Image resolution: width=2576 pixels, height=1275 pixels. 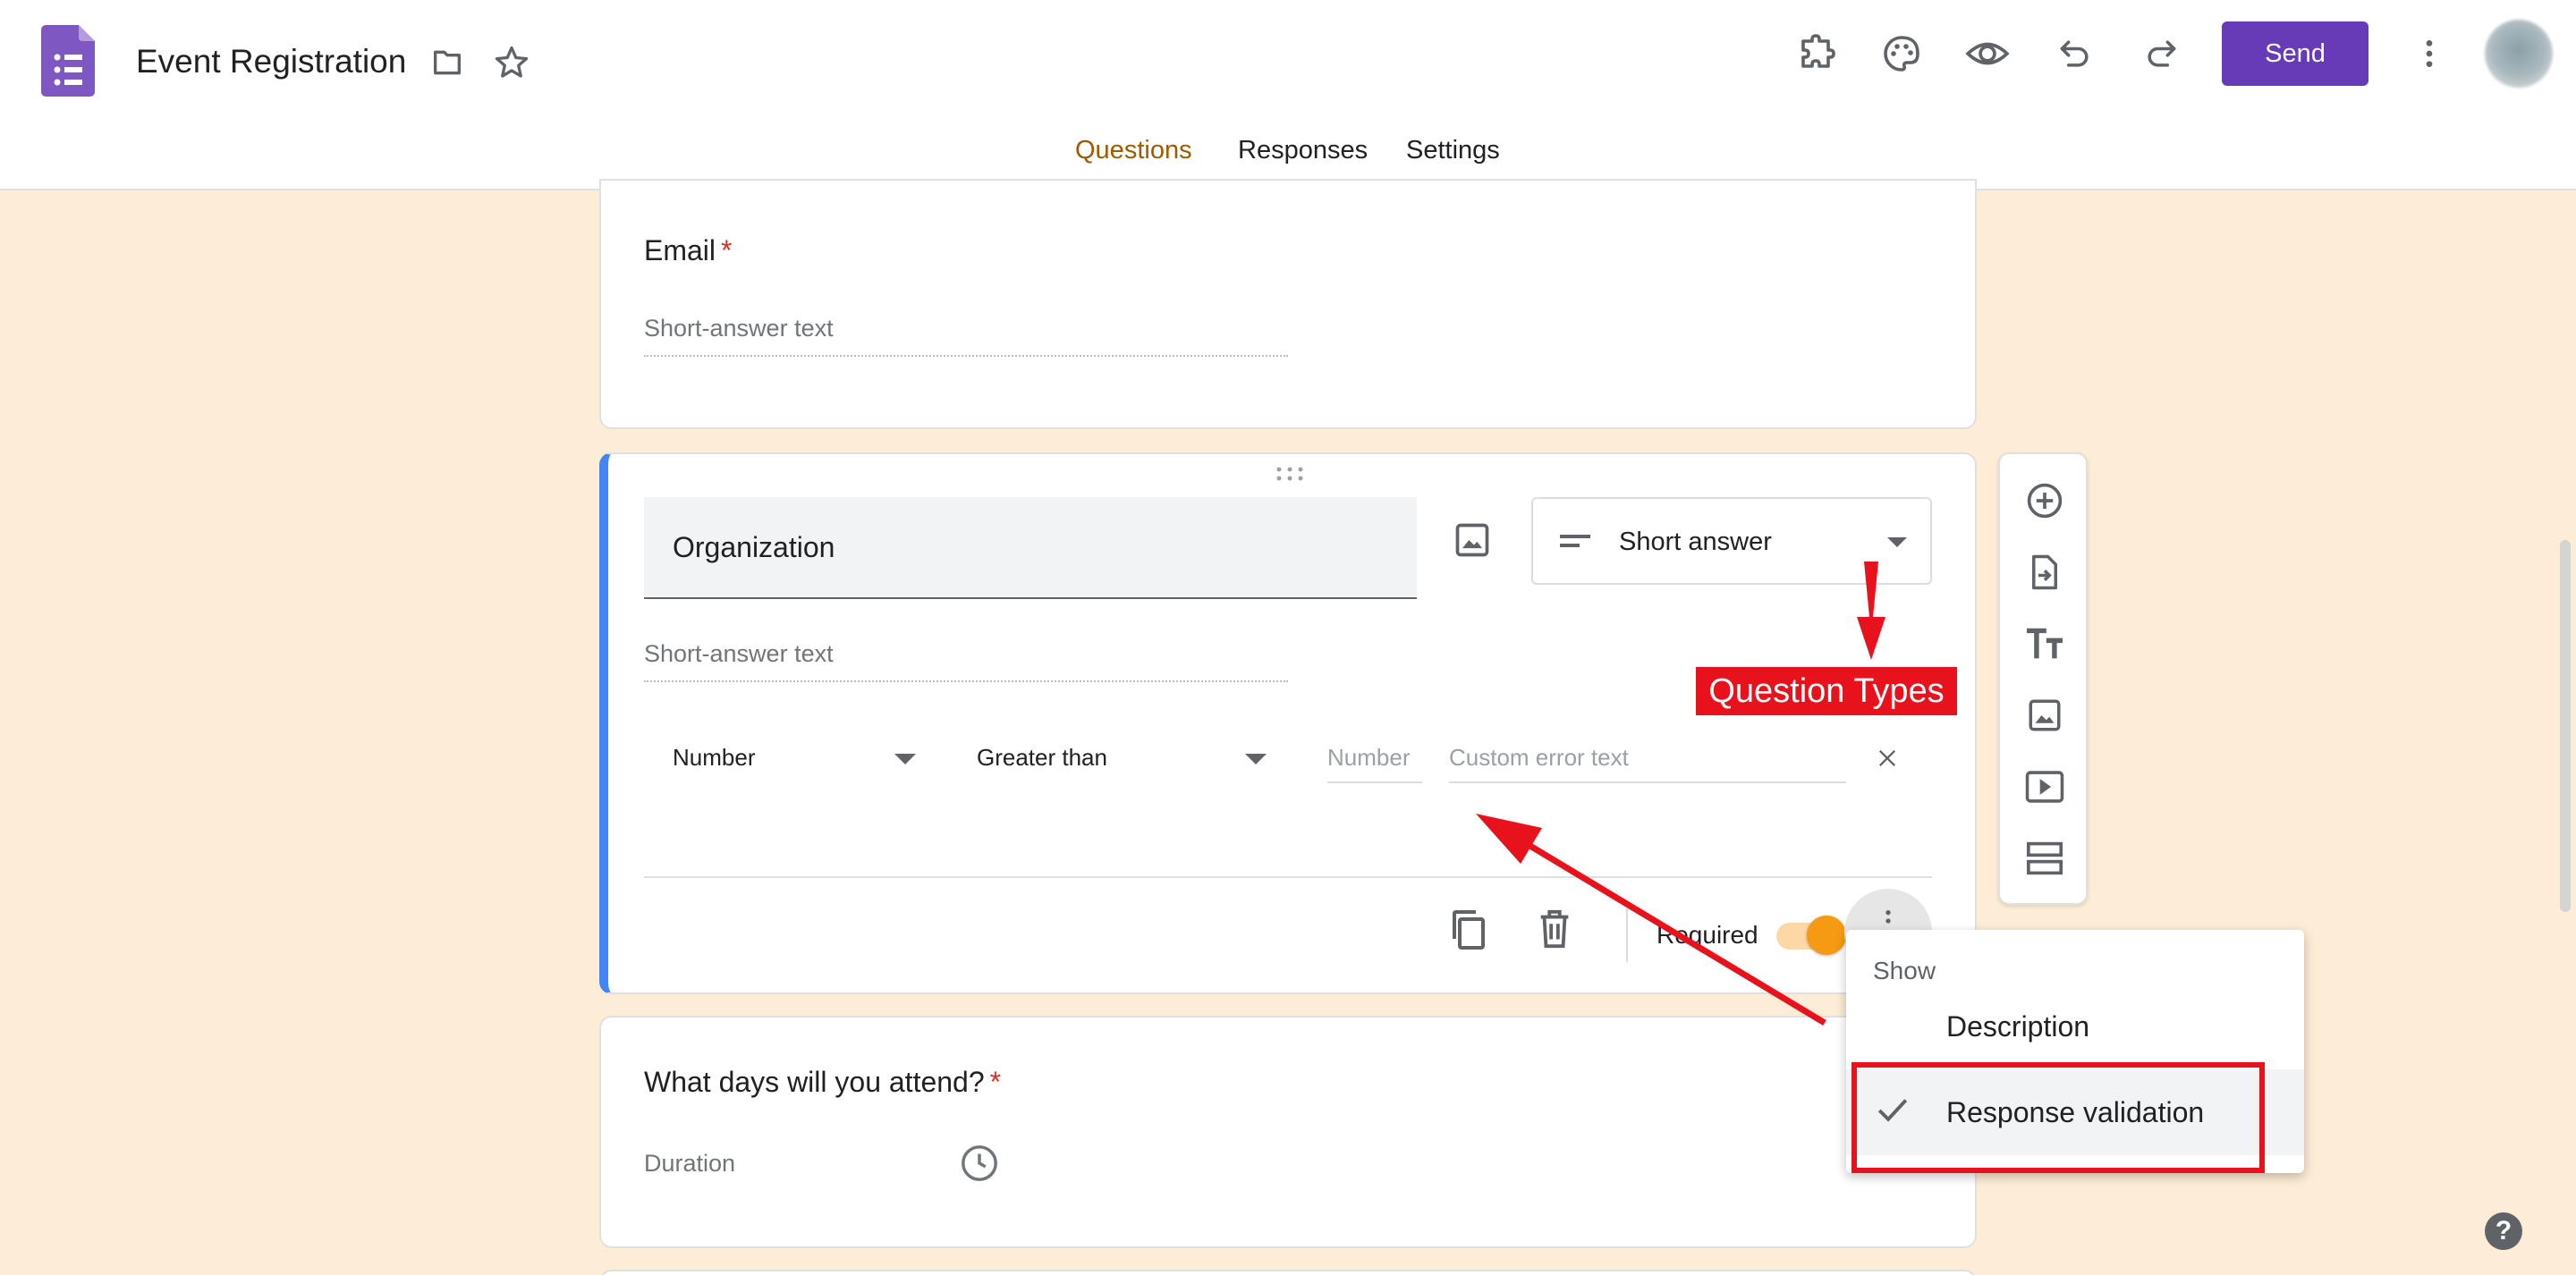 I want to click on required-toggle-thumb, so click(x=1826, y=935).